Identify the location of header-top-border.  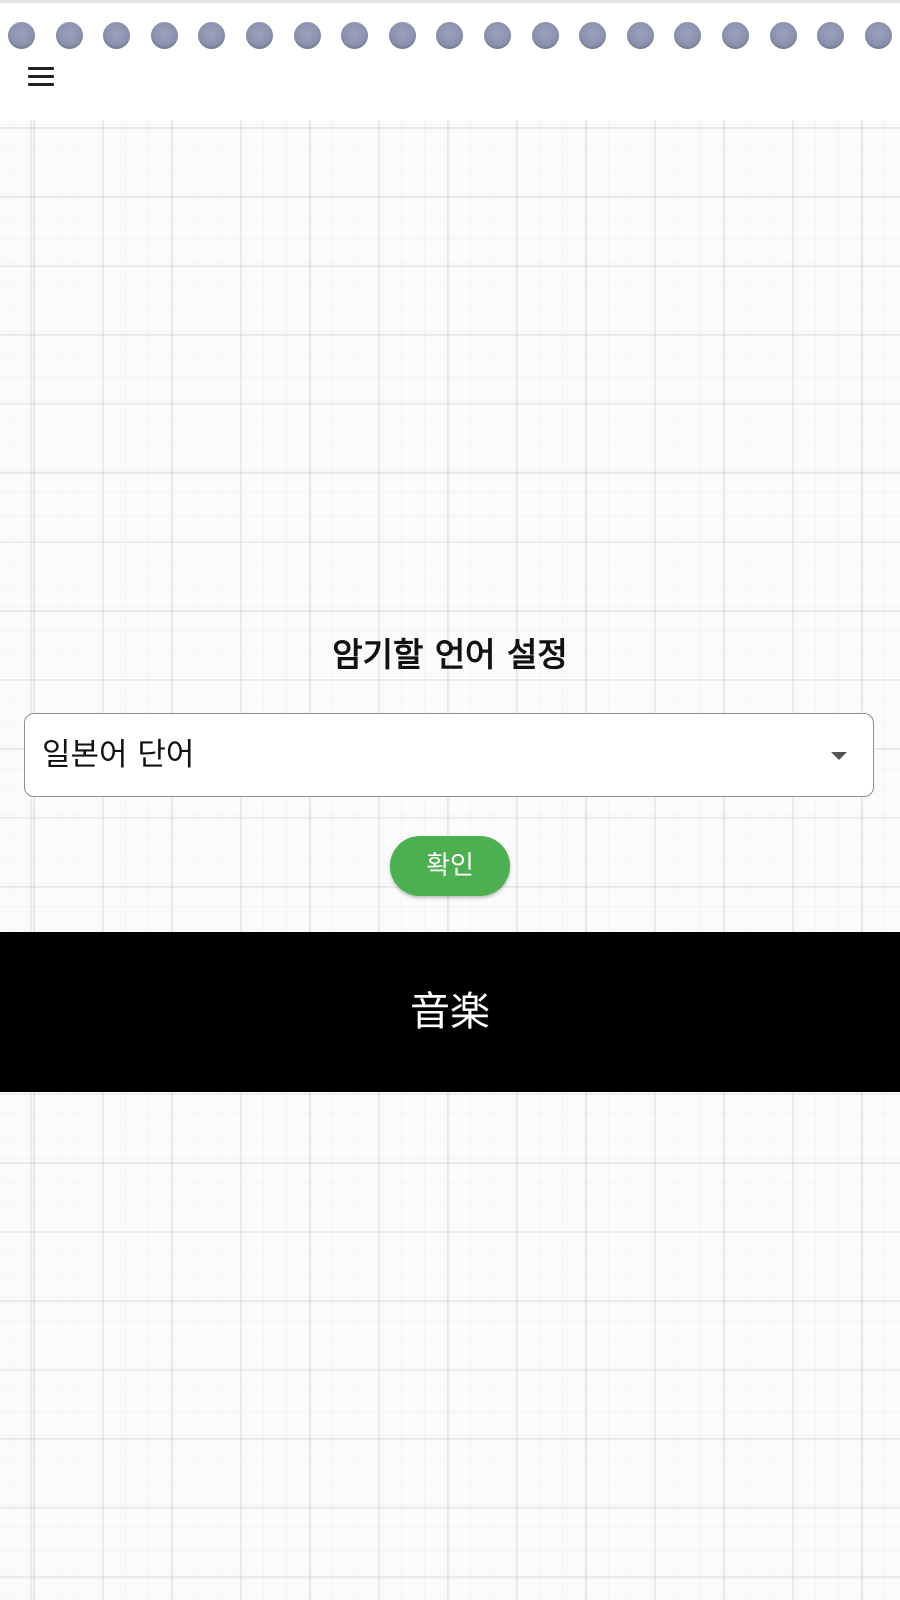
(450, 1).